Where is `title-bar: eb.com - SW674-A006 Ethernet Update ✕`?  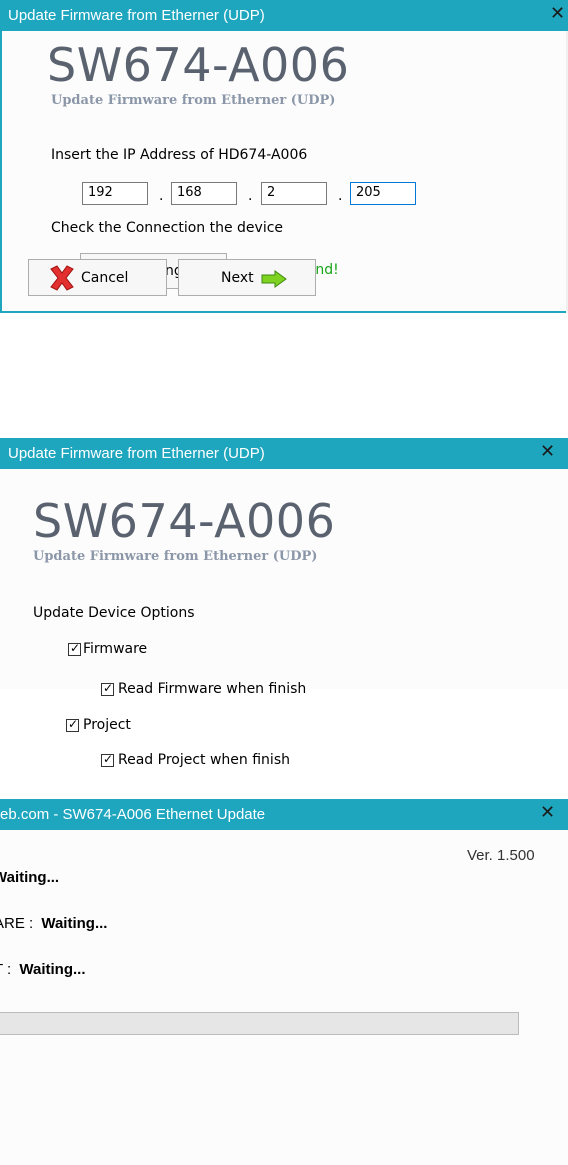
title-bar: eb.com - SW674-A006 Ethernet Update ✕ is located at coordinates (284, 814).